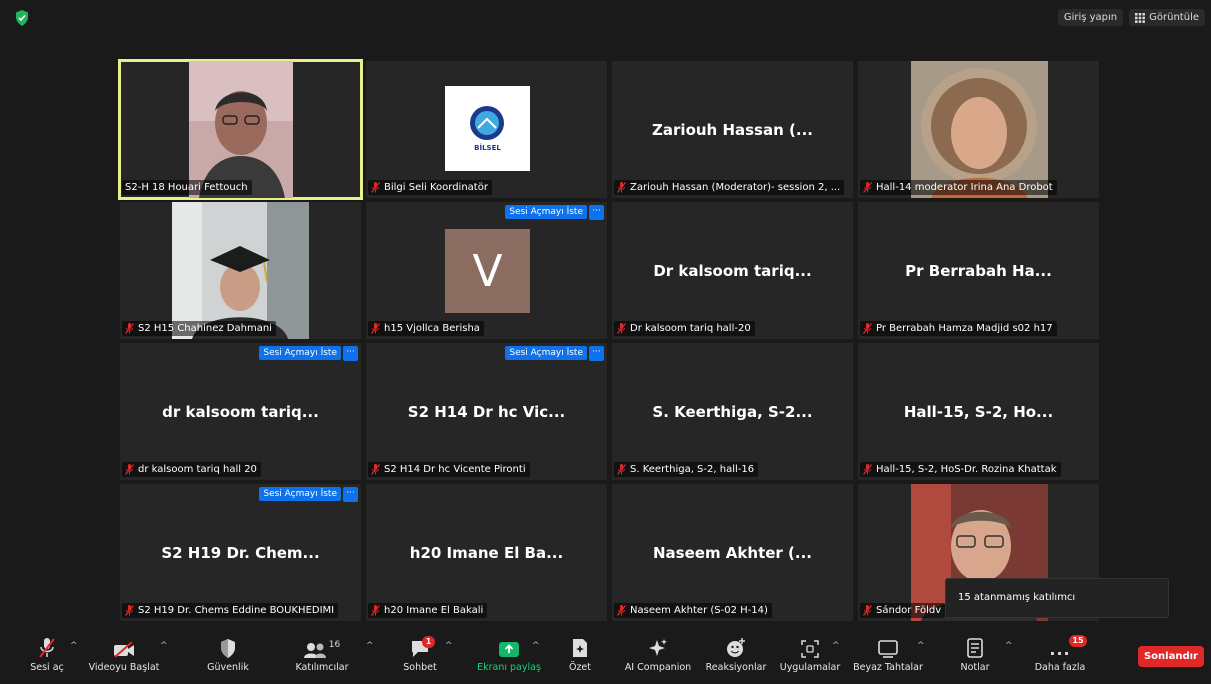  What do you see at coordinates (449, 646) in the screenshot?
I see `chat-options-caret-icon: ^` at bounding box center [449, 646].